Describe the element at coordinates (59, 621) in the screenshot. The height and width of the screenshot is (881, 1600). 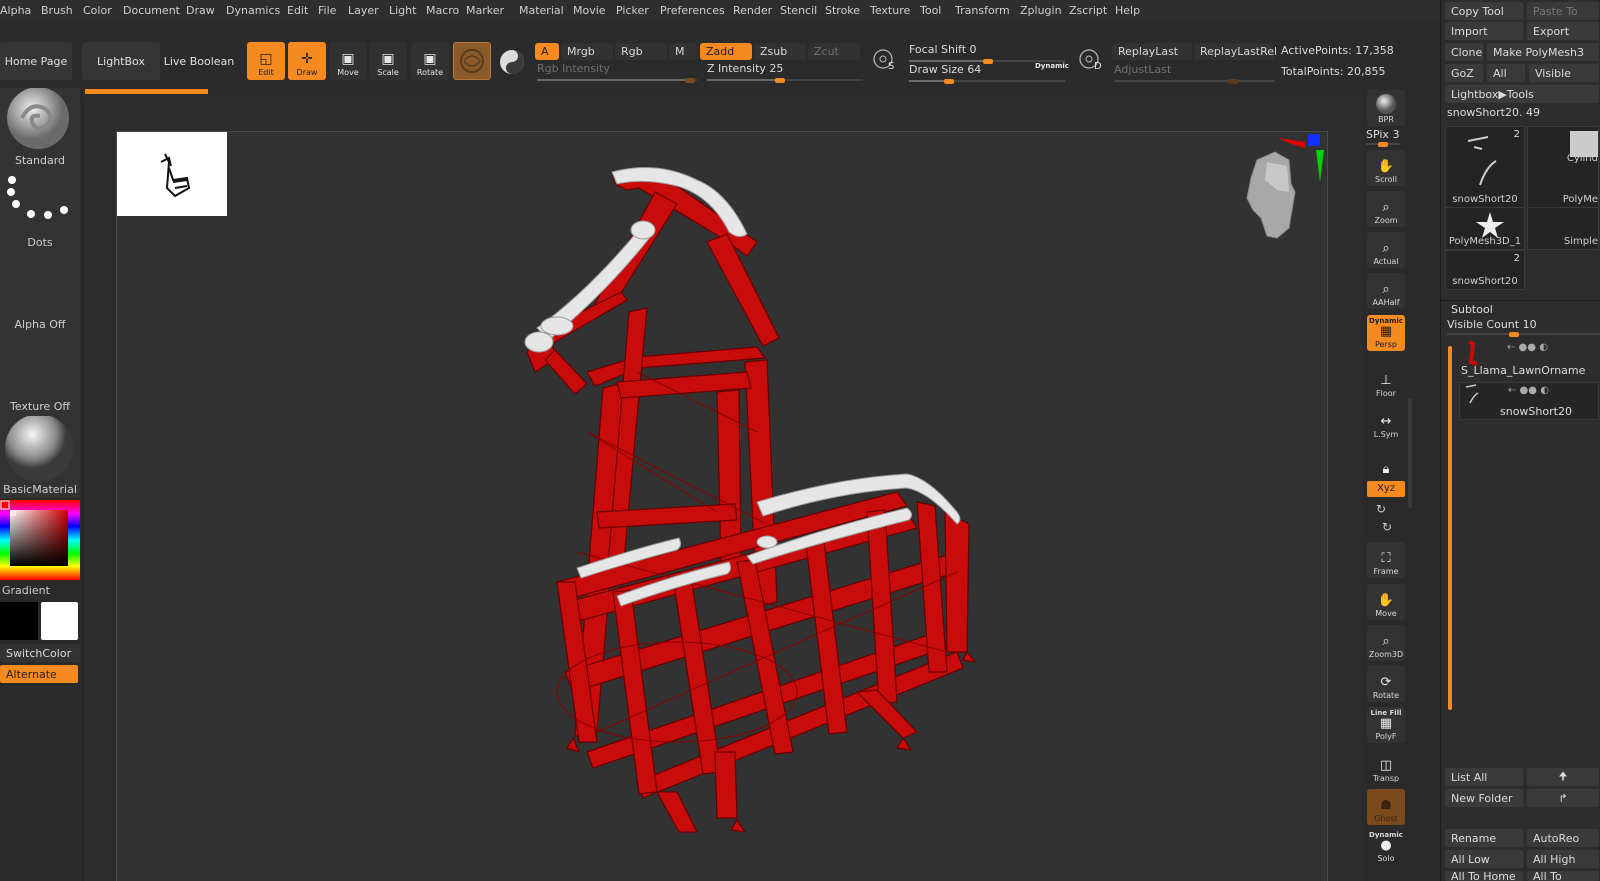
I see `secondary-color-swatch` at that location.